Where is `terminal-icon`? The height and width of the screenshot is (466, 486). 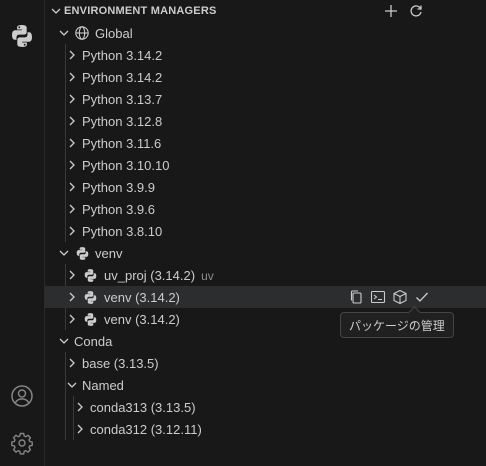 terminal-icon is located at coordinates (378, 297).